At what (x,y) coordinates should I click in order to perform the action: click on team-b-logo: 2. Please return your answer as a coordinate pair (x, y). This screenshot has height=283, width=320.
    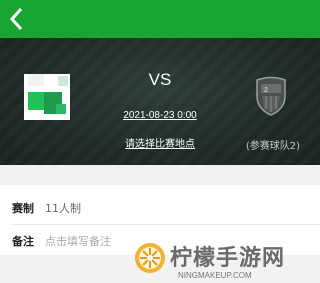
    Looking at the image, I should click on (271, 96).